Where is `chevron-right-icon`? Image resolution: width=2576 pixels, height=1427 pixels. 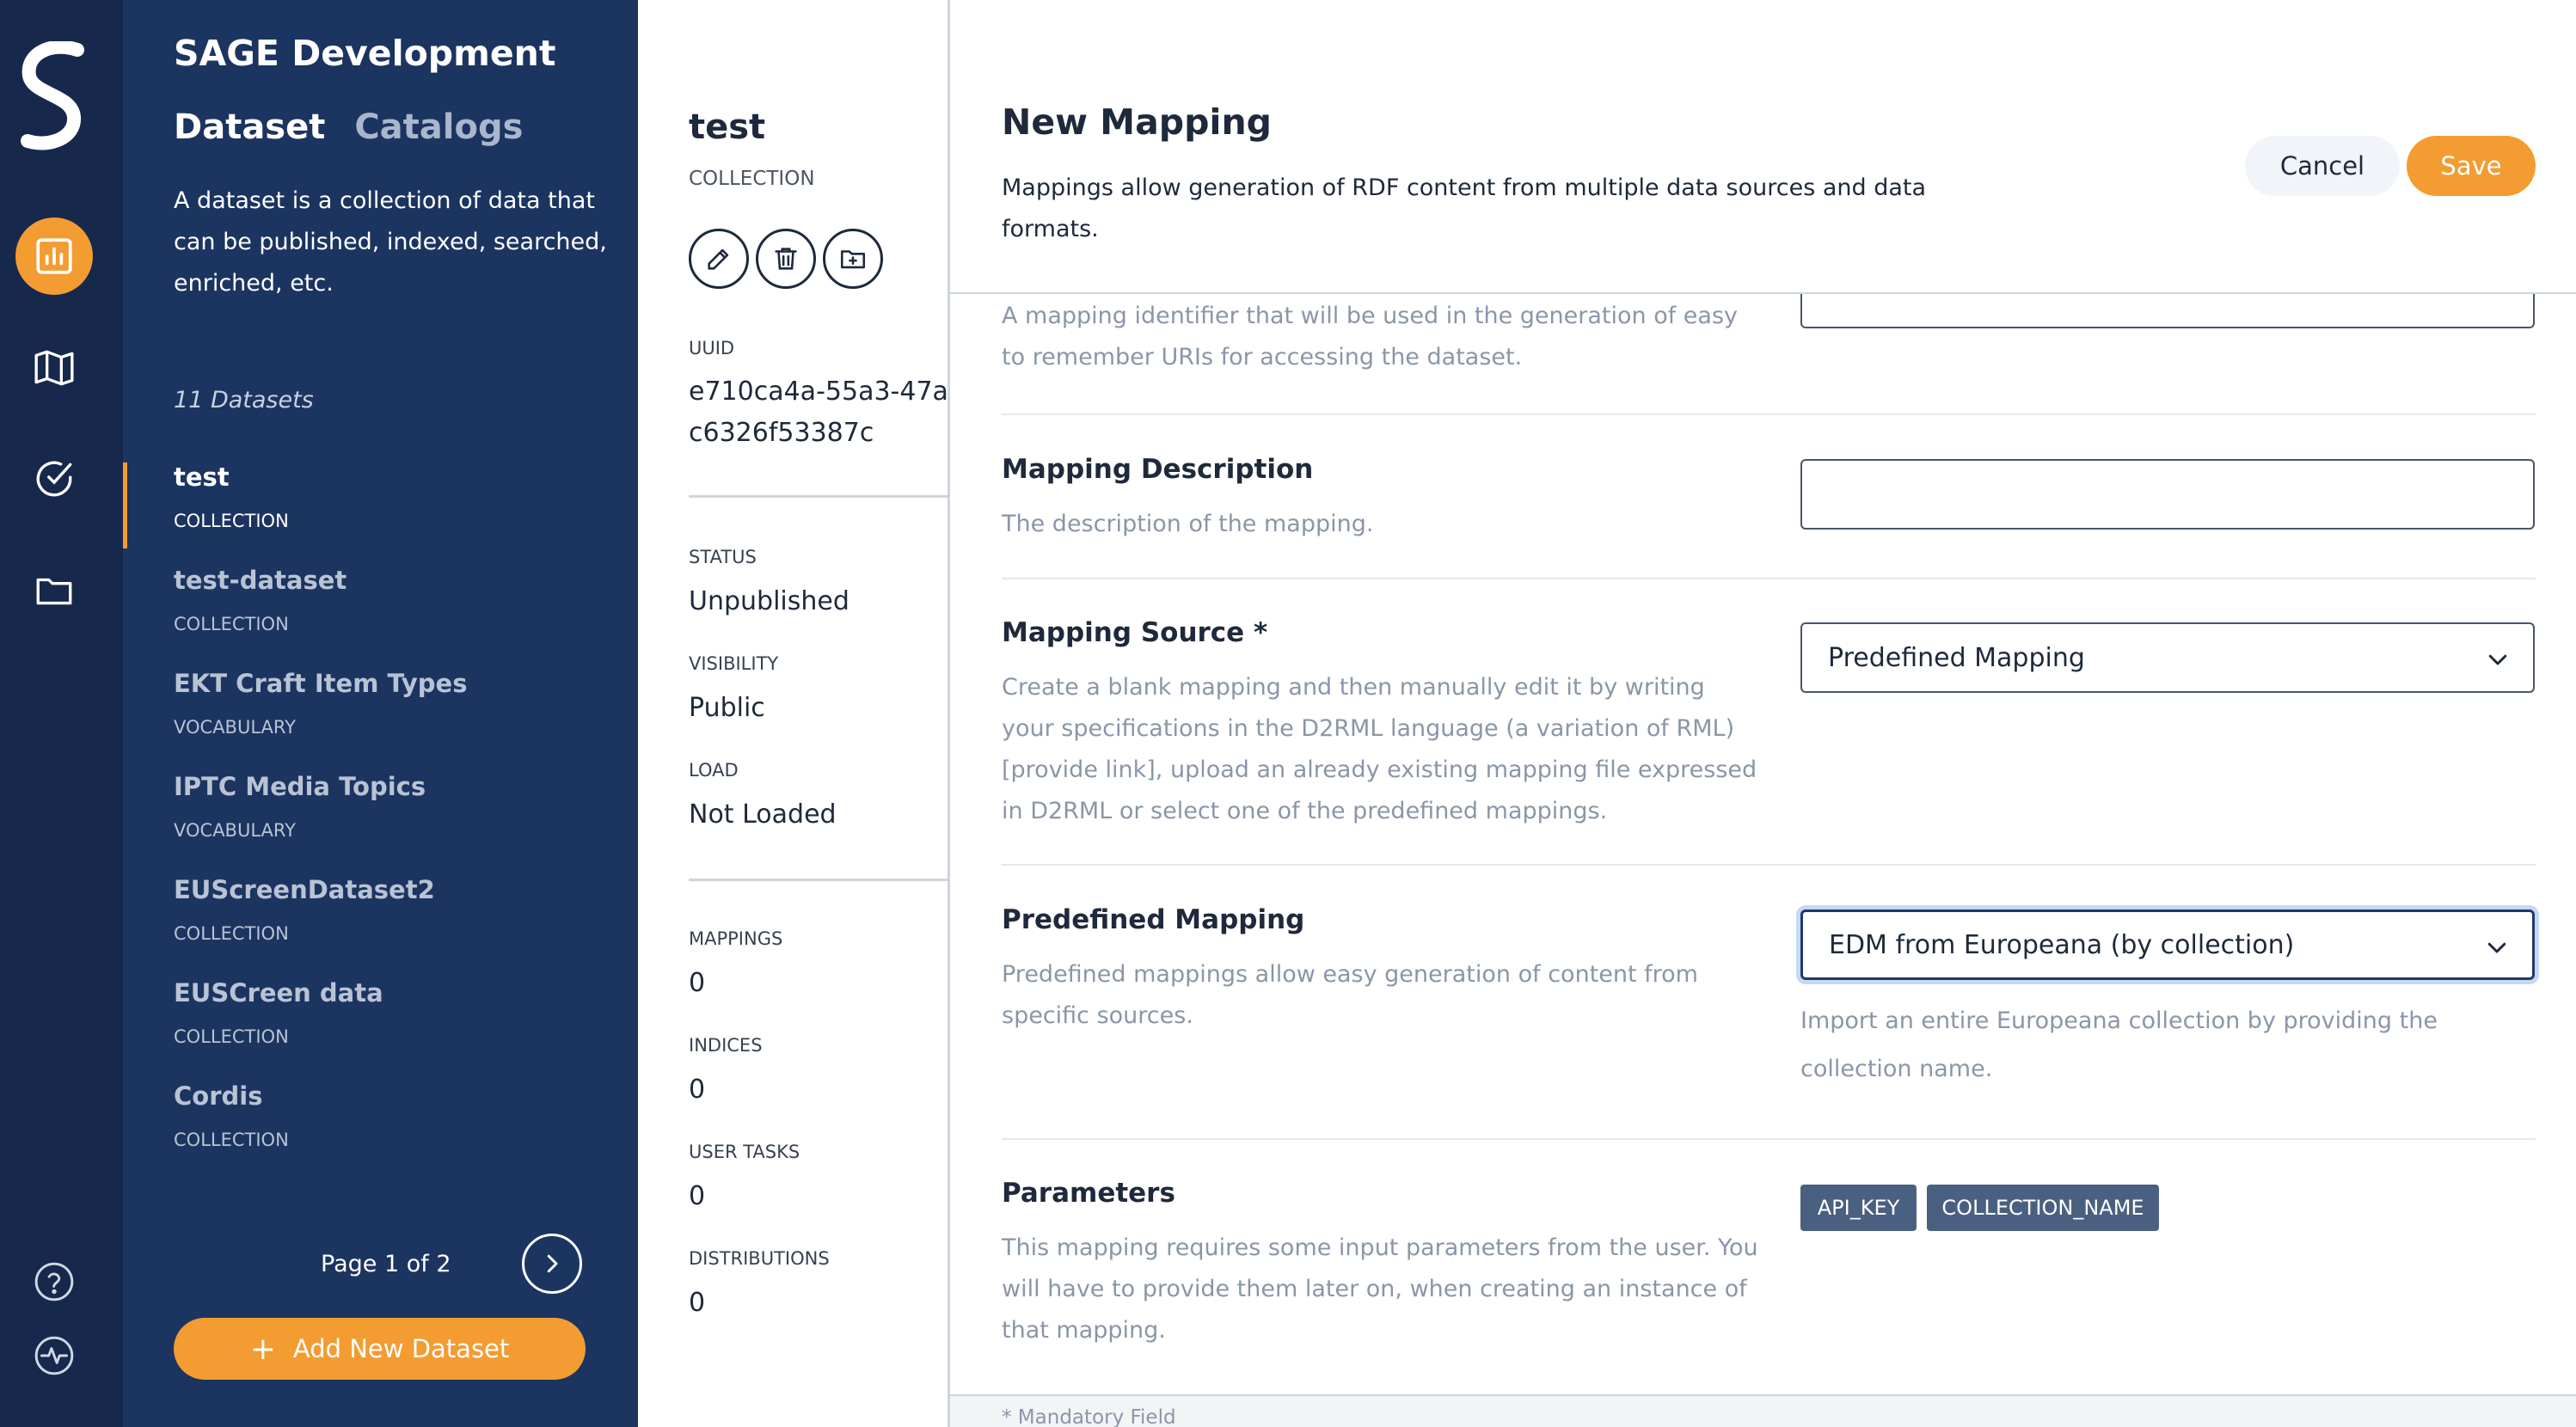
chevron-right-icon is located at coordinates (552, 1264).